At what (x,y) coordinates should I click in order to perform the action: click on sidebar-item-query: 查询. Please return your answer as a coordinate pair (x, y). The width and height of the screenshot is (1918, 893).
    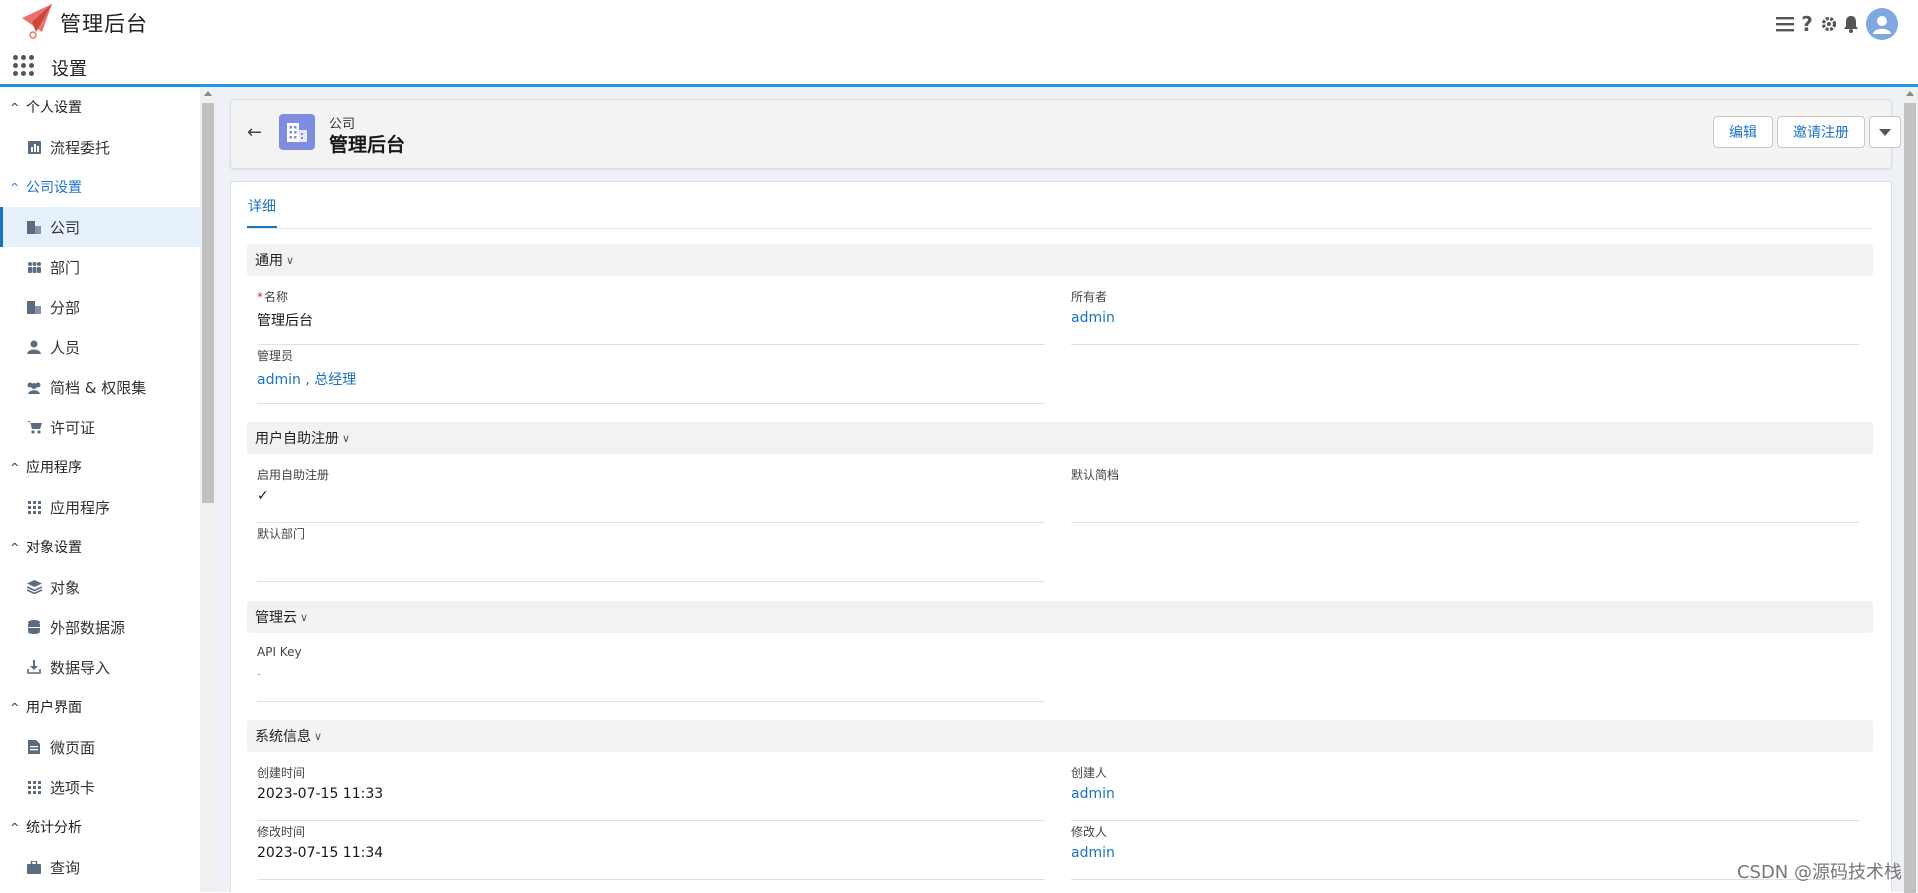
    Looking at the image, I should click on (100, 867).